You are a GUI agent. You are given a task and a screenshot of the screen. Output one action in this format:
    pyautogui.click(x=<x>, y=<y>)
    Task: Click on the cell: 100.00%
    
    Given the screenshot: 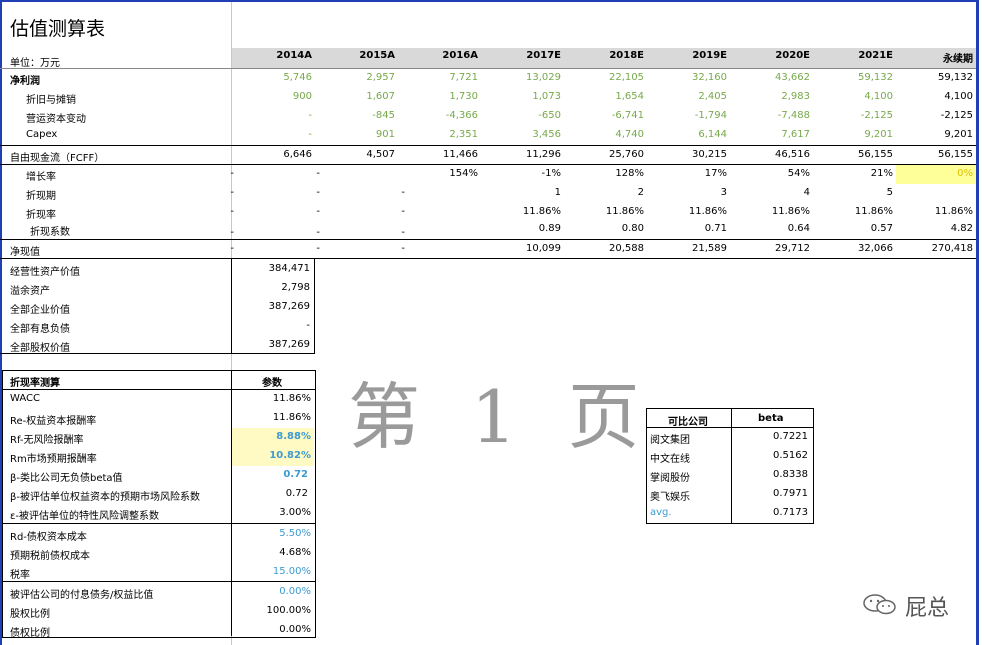 What is the action you would take?
    pyautogui.click(x=276, y=610)
    